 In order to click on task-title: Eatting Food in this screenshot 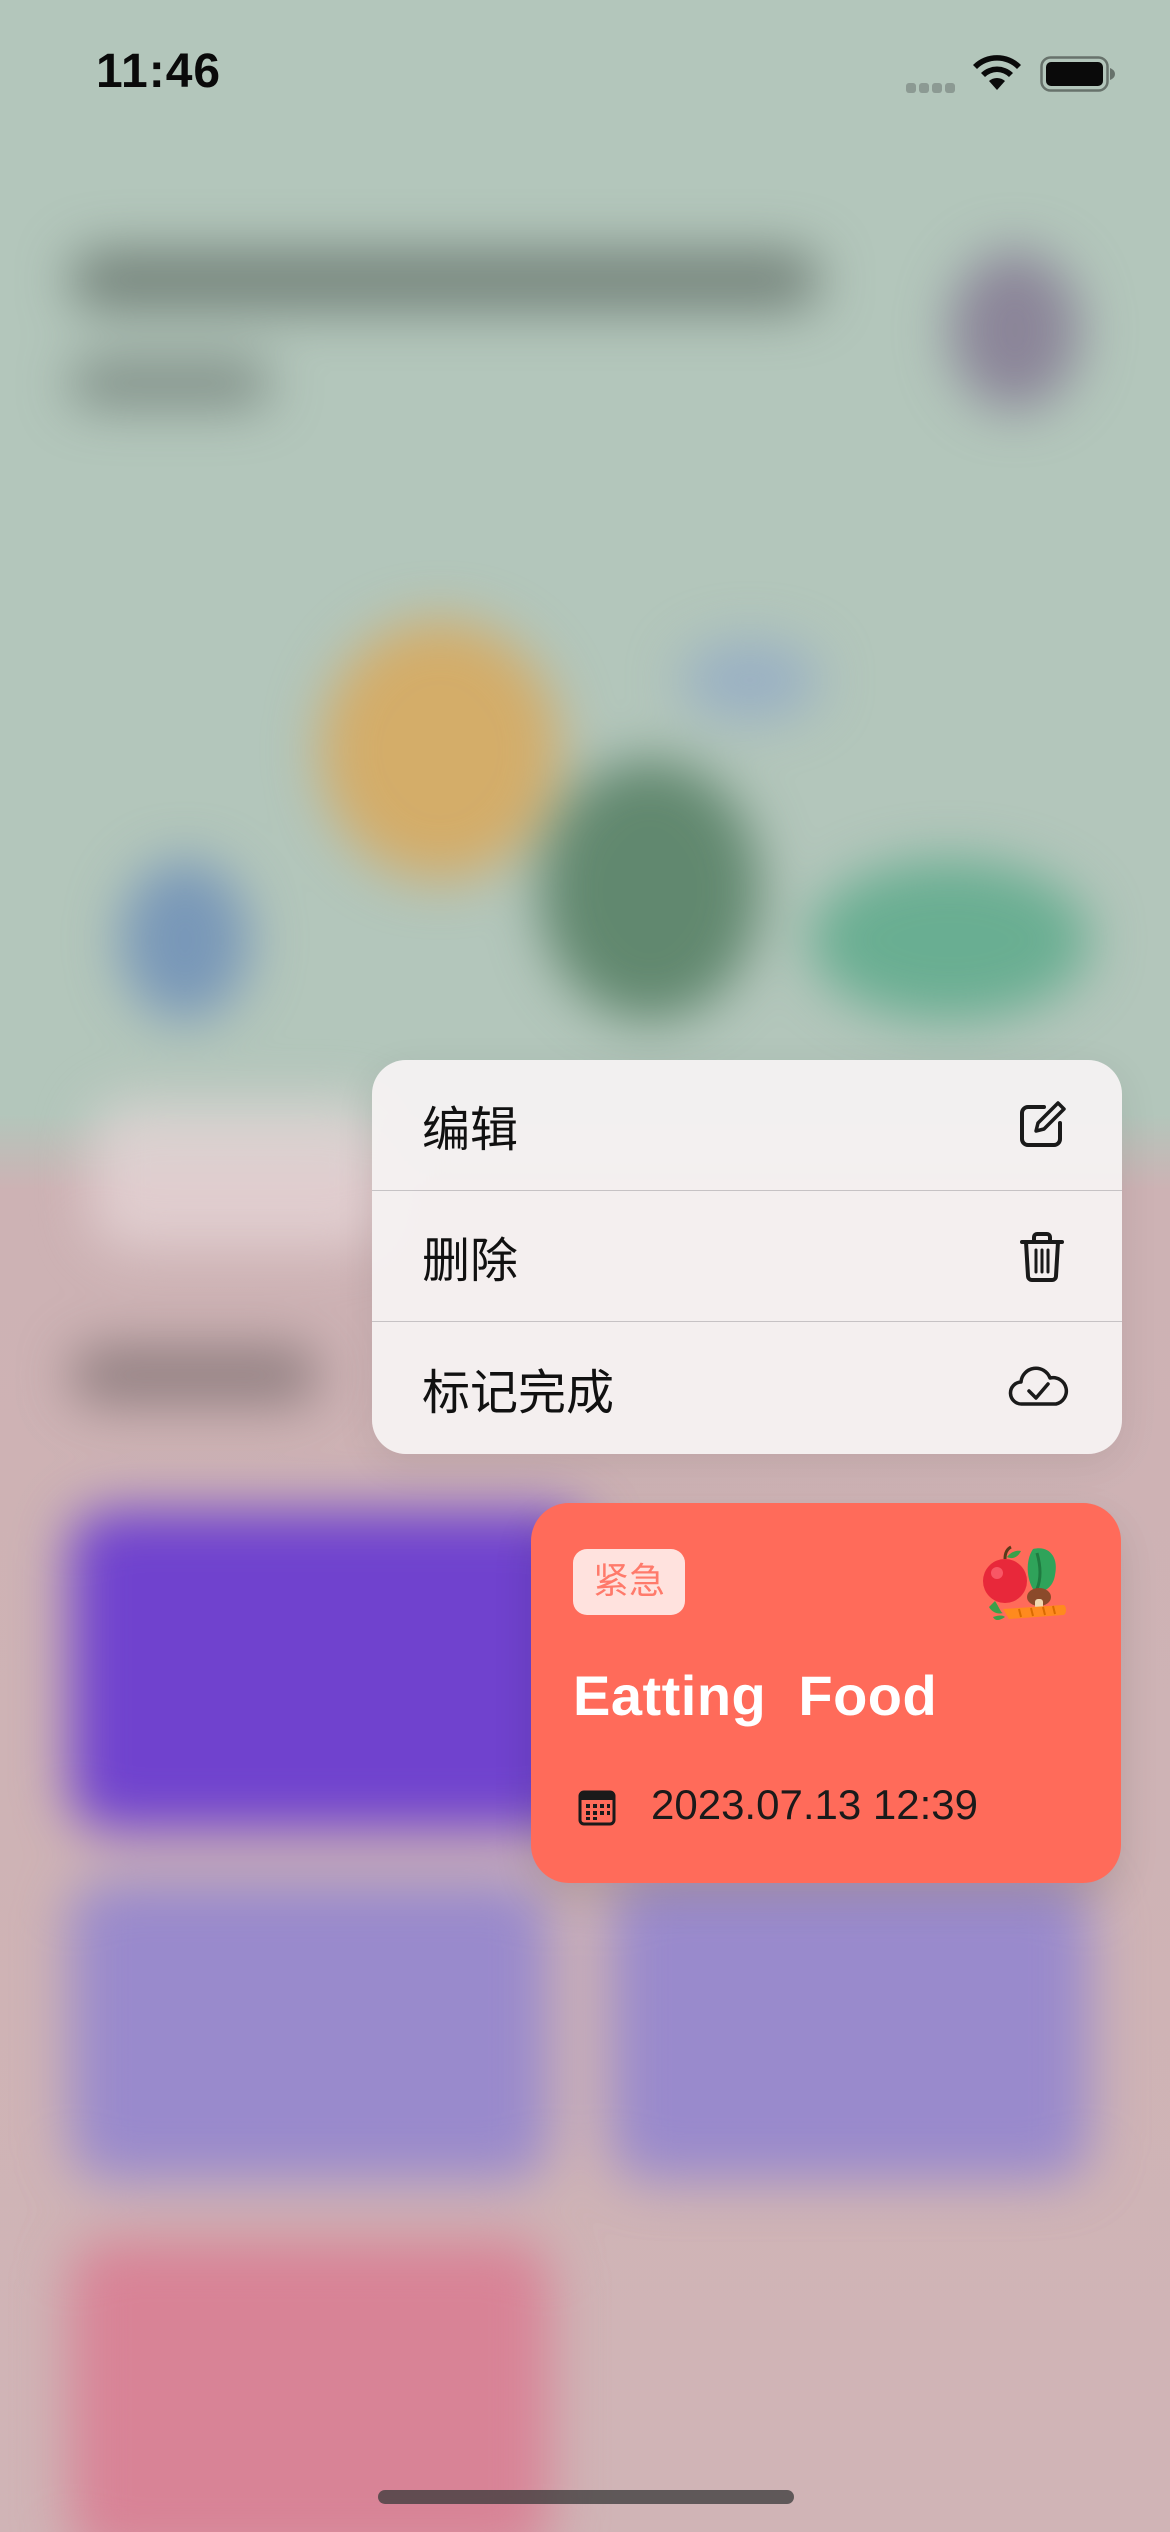, I will do `click(755, 1695)`.